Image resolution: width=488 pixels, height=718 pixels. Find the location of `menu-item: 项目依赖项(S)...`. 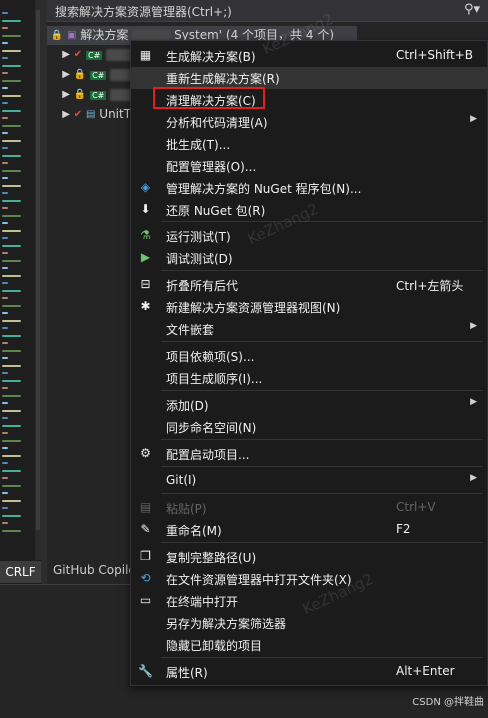

menu-item: 项目依赖项(S)... is located at coordinates (309, 356).